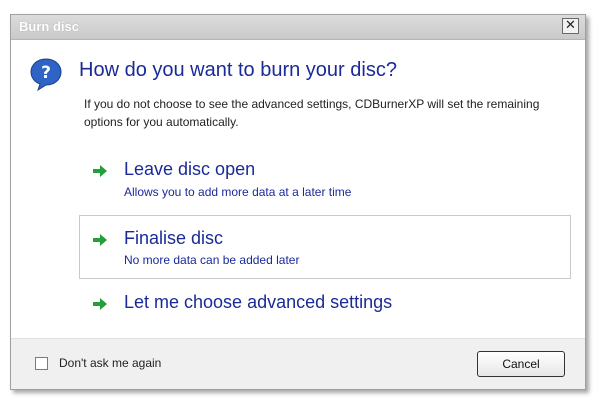  I want to click on close-button: ✕, so click(570, 26).